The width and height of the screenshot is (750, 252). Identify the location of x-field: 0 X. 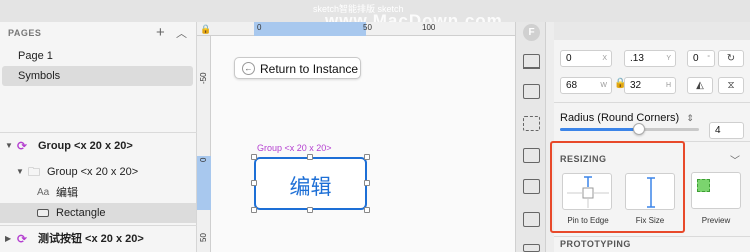
(586, 58).